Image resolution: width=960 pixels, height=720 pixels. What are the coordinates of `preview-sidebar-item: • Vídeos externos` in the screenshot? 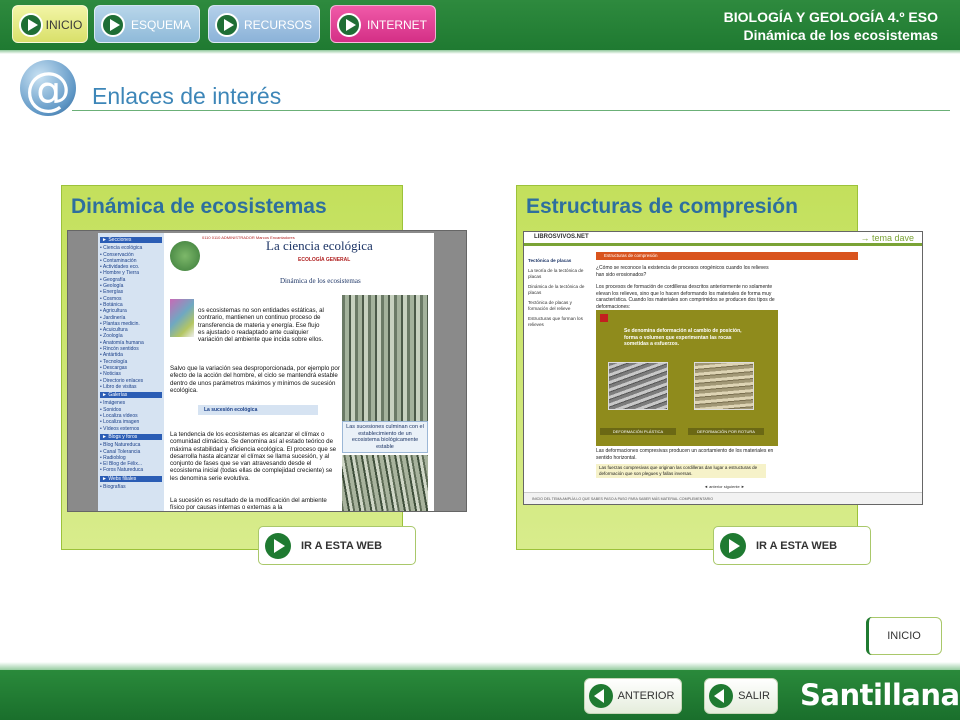 It's located at (120, 428).